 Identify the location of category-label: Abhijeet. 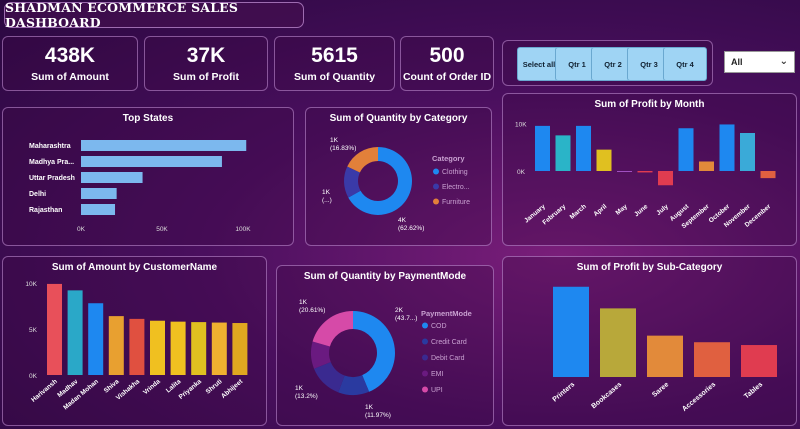
(232, 389).